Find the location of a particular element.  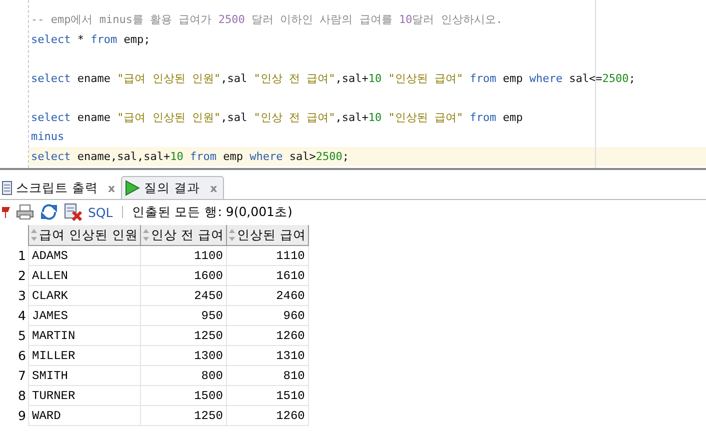

column-header: 급여 인상된 인원 is located at coordinates (84, 235).